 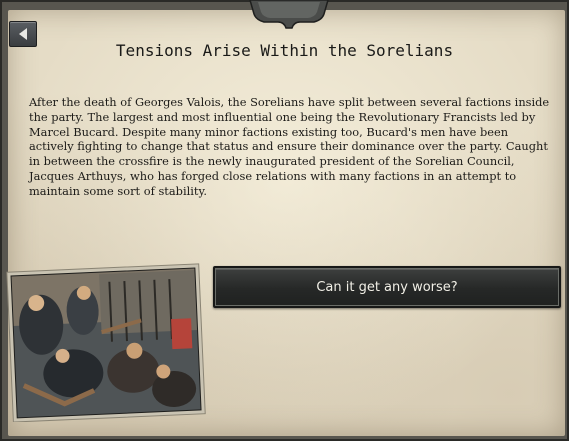 I want to click on event-picture, so click(x=106, y=342).